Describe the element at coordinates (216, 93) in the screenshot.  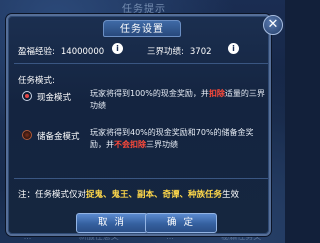
I see `cash-mode-desc-highlight: 扣除` at that location.